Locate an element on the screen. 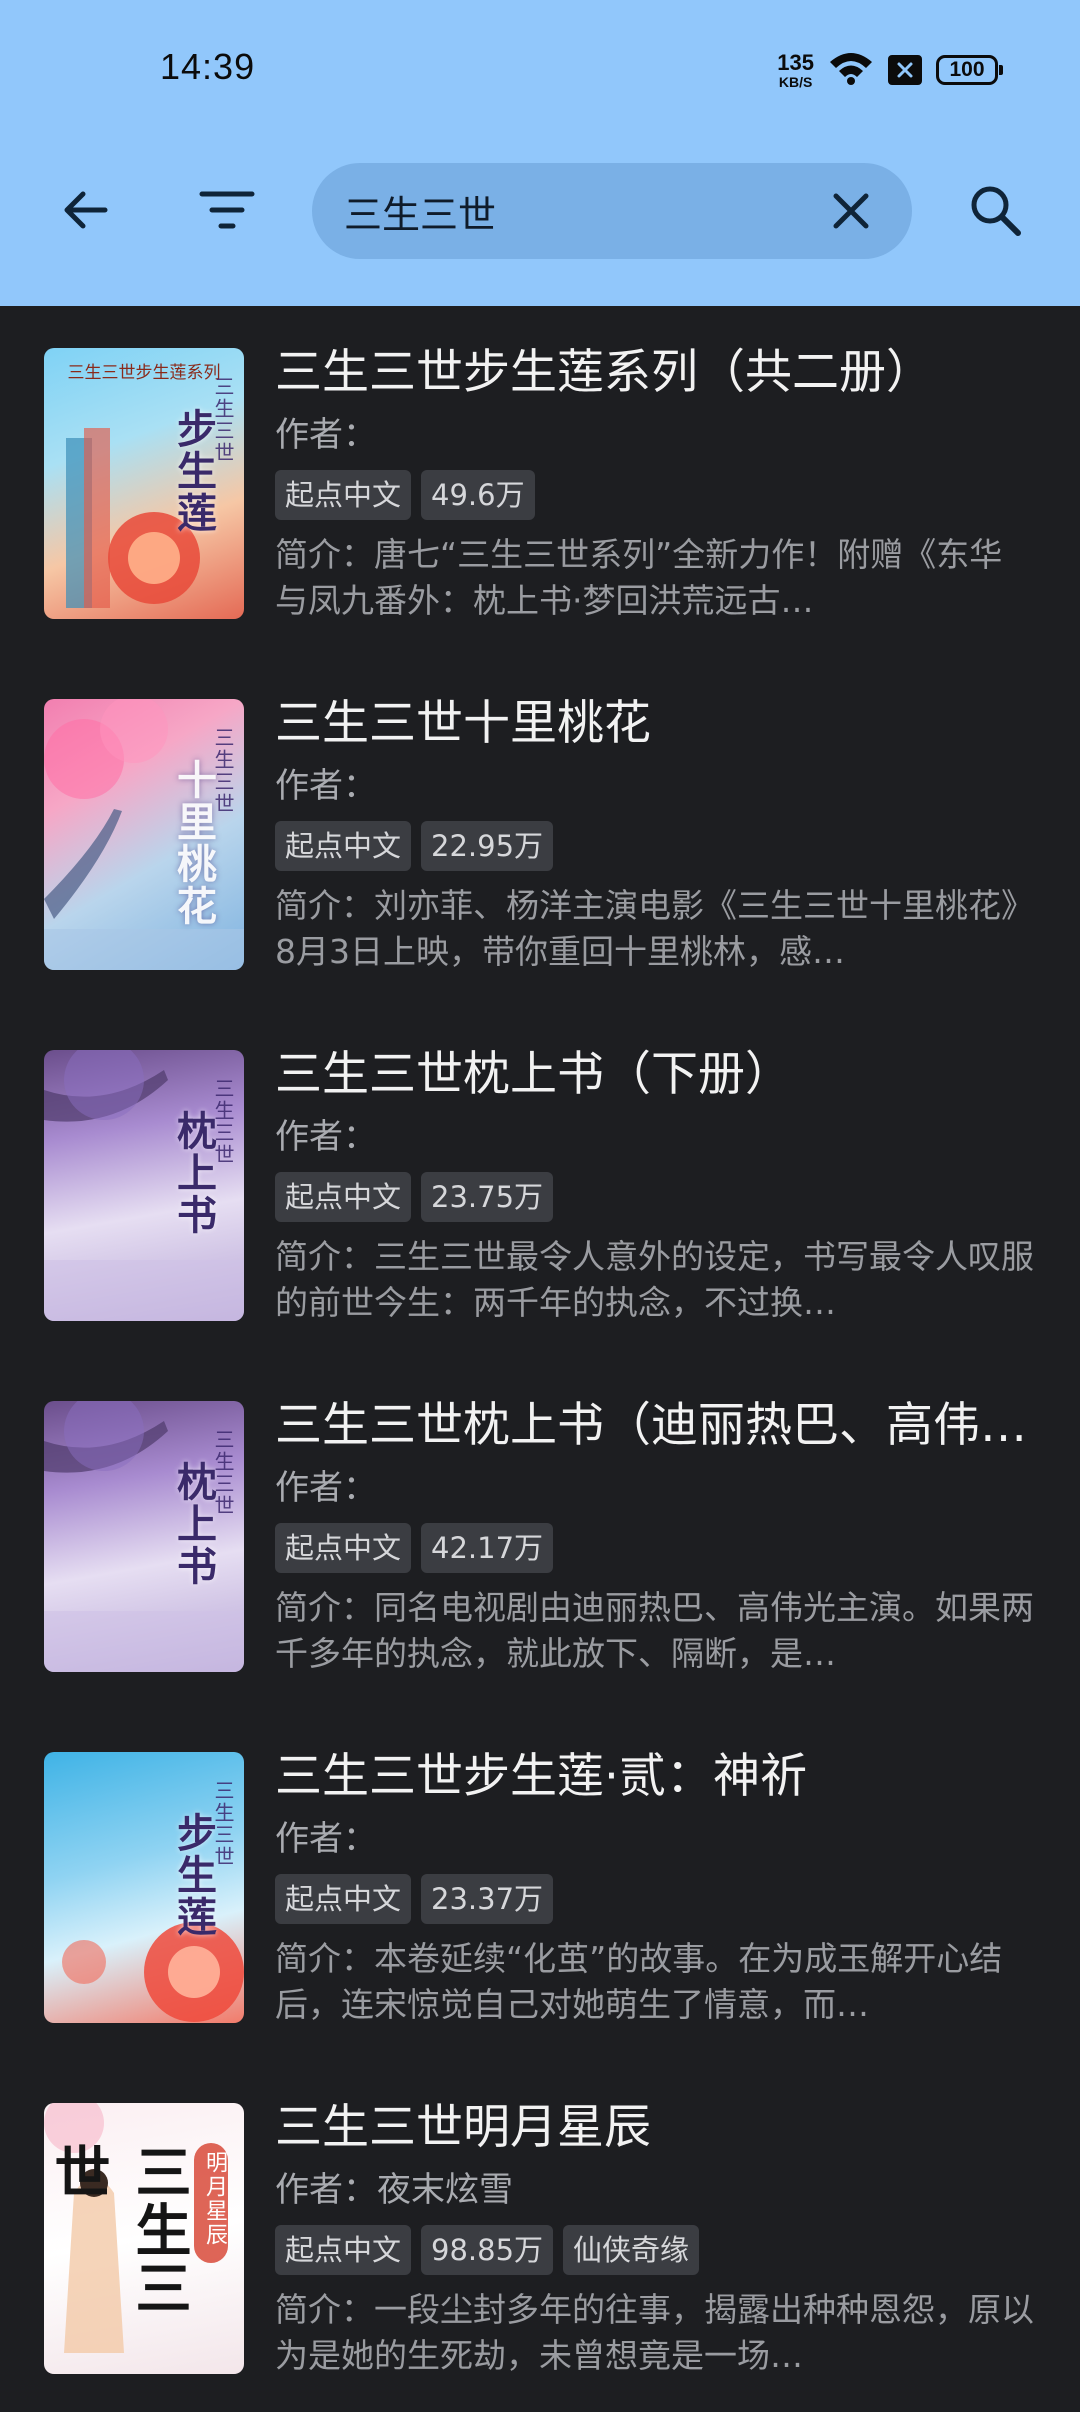 This screenshot has height=2412, width=1080. book-tags: 起点中文 23.75万 is located at coordinates (414, 1197).